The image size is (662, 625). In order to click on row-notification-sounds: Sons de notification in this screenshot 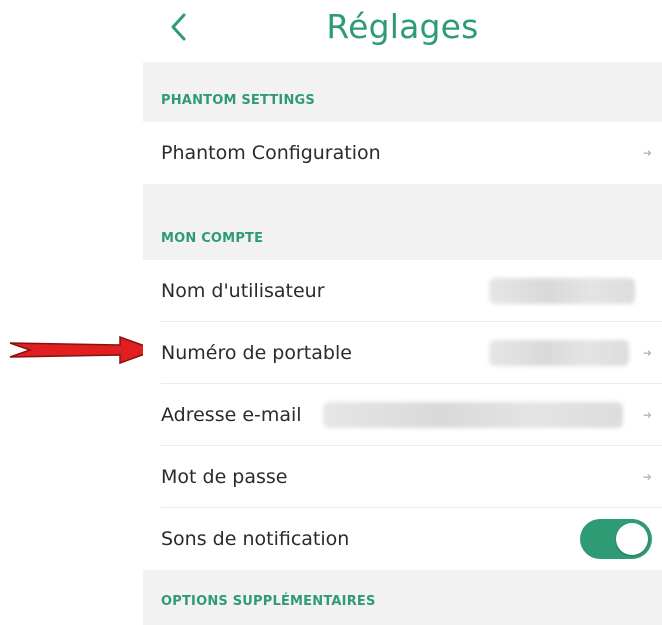, I will do `click(402, 539)`.